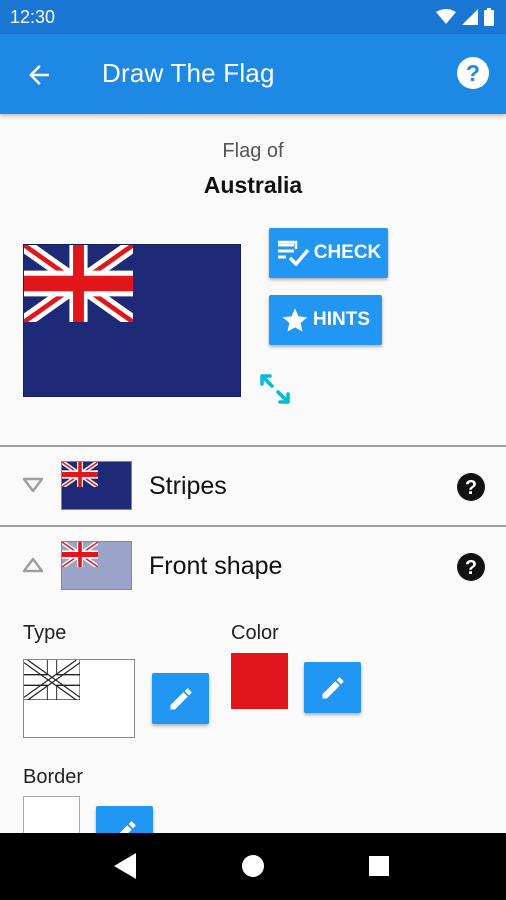 Image resolution: width=506 pixels, height=900 pixels. I want to click on app-title: Draw The Flag, so click(188, 73).